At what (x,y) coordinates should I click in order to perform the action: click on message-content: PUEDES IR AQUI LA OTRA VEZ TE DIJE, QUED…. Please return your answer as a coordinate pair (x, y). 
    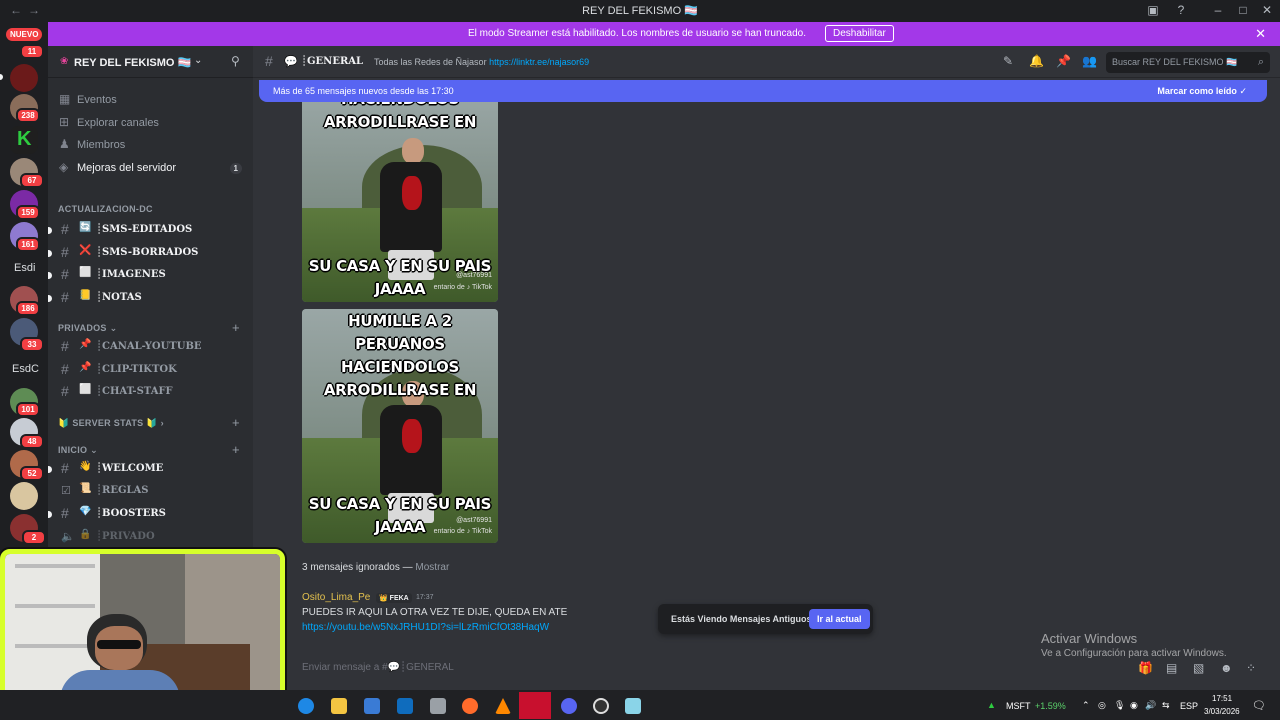
    Looking at the image, I should click on (435, 612).